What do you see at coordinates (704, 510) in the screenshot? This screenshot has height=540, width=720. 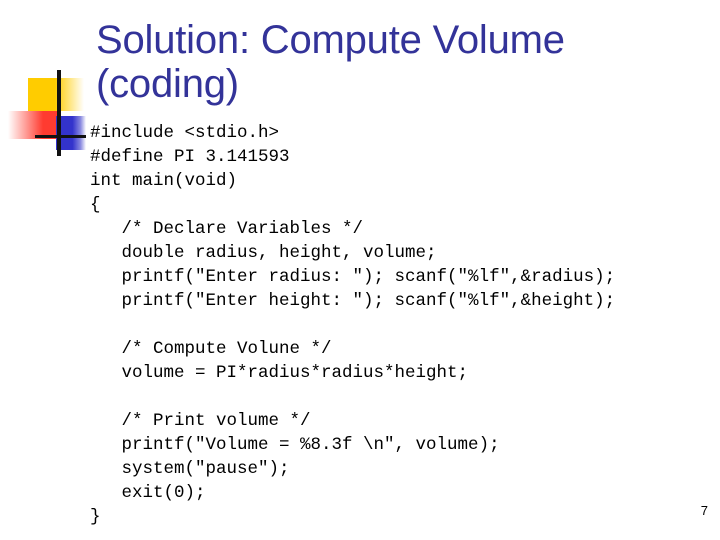 I see `page-number: 7` at bounding box center [704, 510].